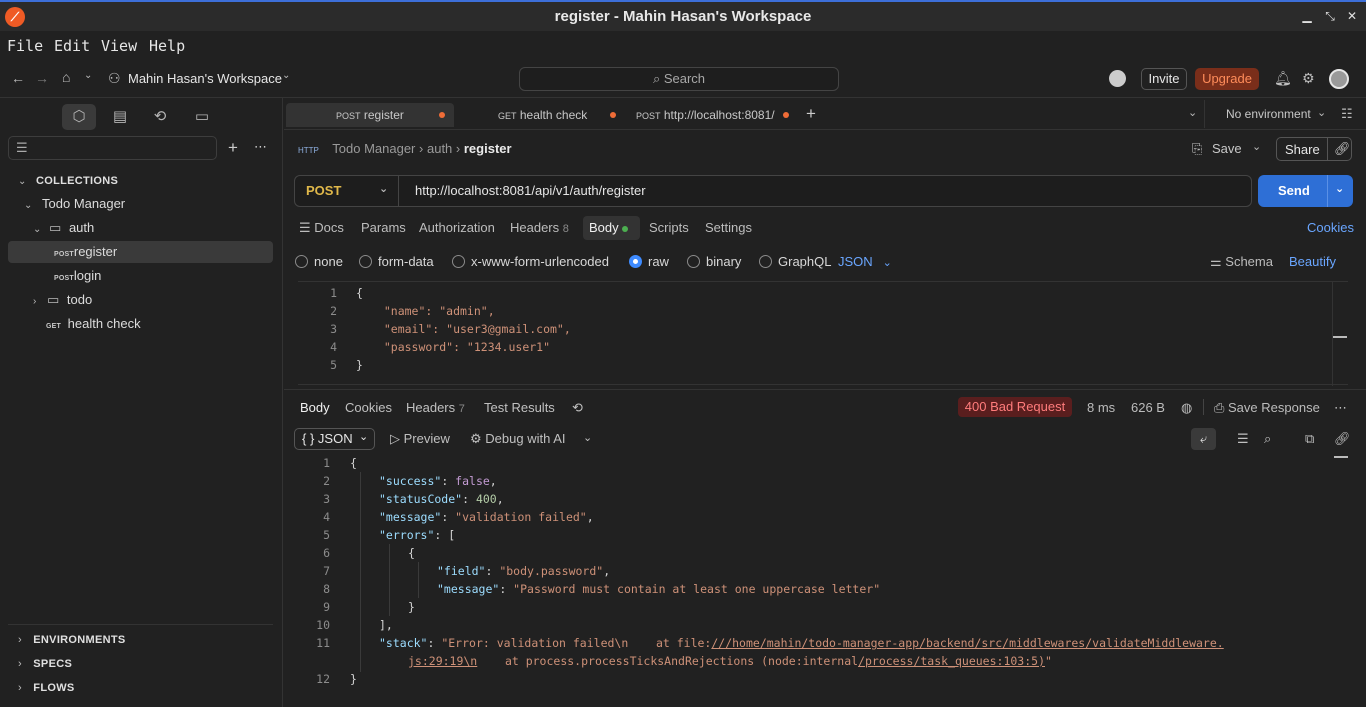 The image size is (1366, 707). I want to click on tab-scripts: Scripts, so click(669, 229).